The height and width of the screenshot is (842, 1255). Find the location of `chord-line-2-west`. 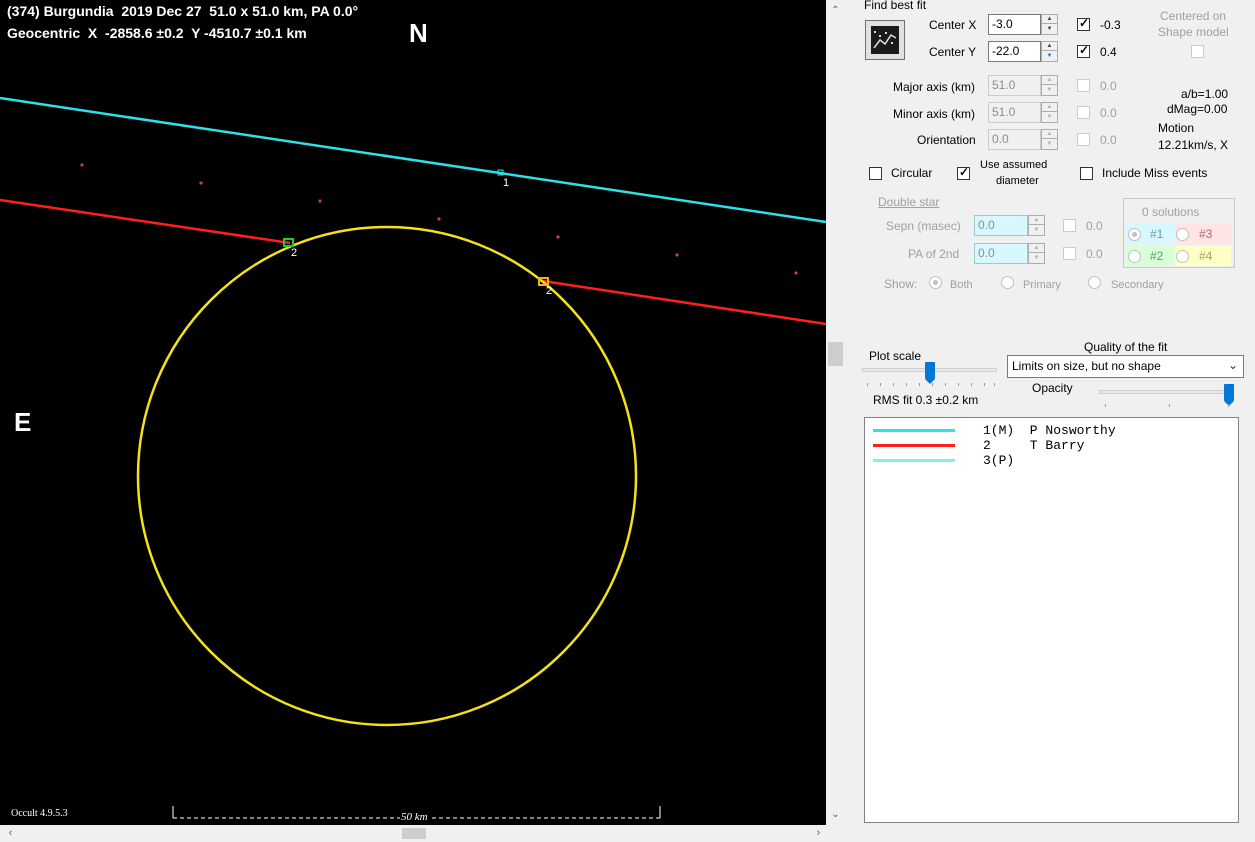

chord-line-2-west is located at coordinates (145, 221).